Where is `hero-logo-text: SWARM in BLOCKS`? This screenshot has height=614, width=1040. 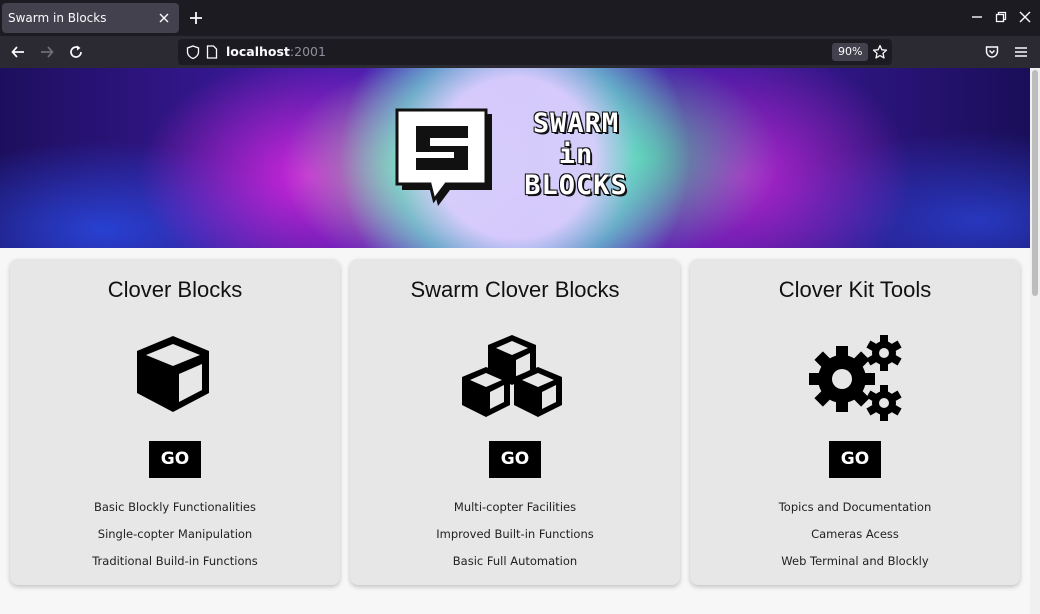
hero-logo-text: SWARM in BLOCKS is located at coordinates (576, 154).